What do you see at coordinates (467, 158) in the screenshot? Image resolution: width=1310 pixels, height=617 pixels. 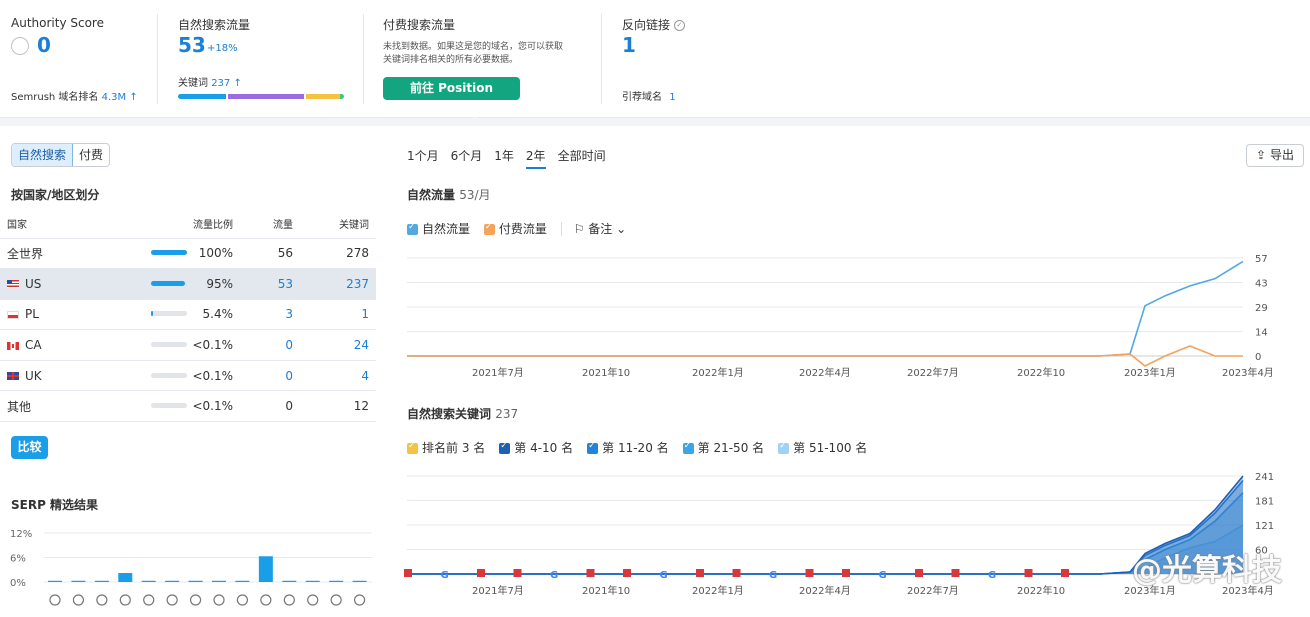 I see `period-1: 6个月` at bounding box center [467, 158].